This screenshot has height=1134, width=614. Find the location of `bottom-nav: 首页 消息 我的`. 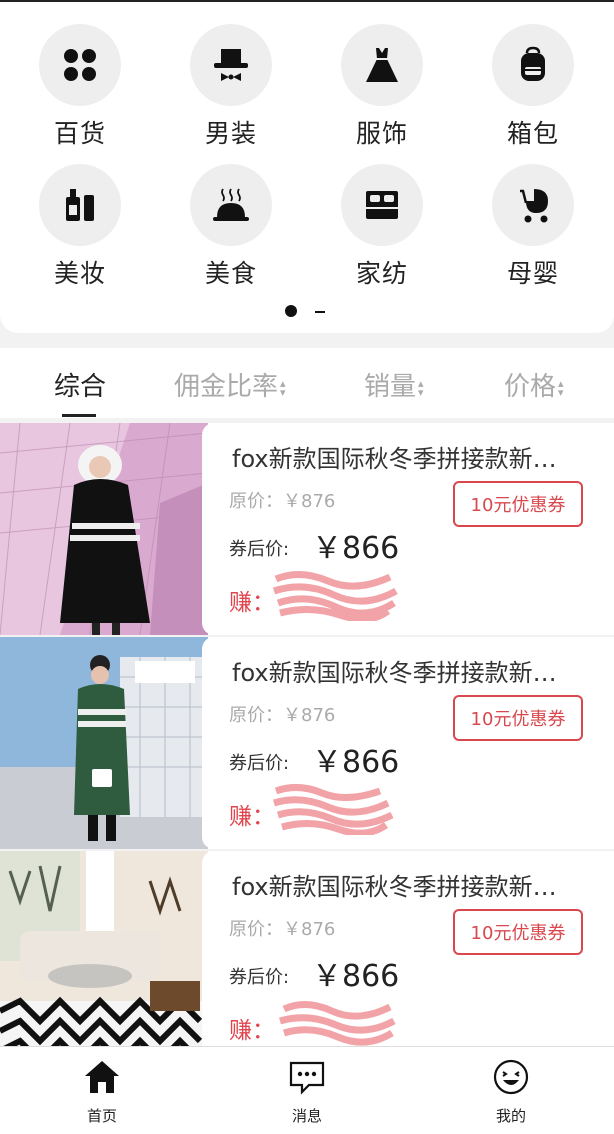

bottom-nav: 首页 消息 我的 is located at coordinates (307, 1090).